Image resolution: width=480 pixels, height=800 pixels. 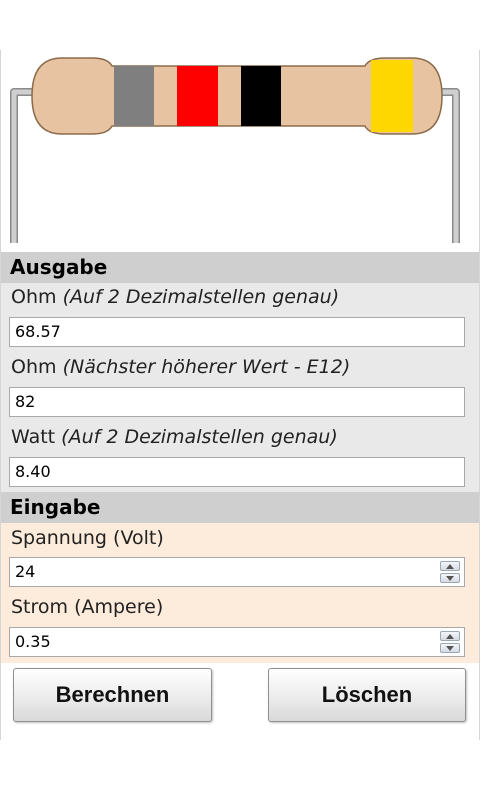 What do you see at coordinates (450, 642) in the screenshot?
I see `current-spinner` at bounding box center [450, 642].